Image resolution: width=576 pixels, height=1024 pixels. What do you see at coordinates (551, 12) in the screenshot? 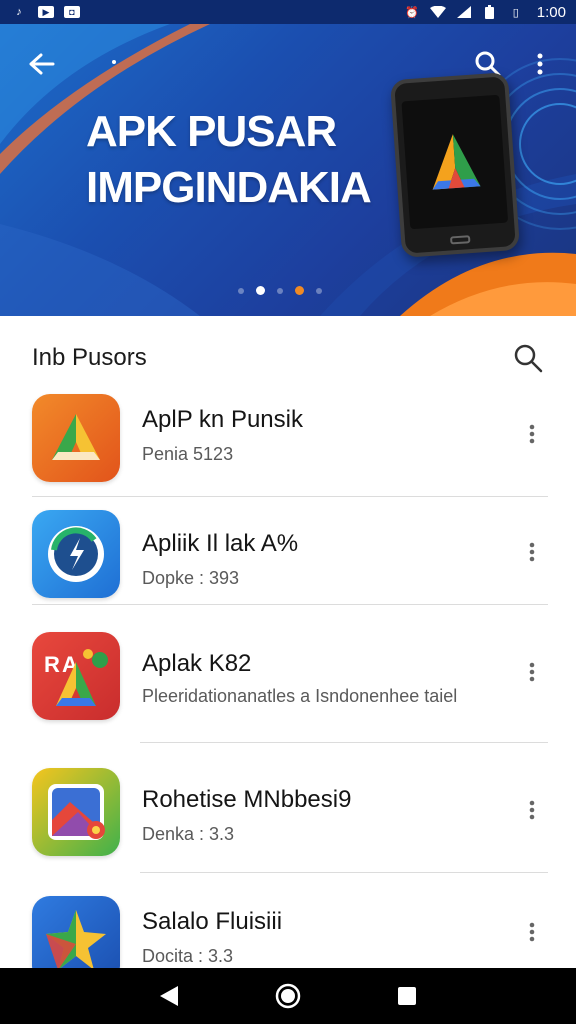
I see `status-time: 1:00` at bounding box center [551, 12].